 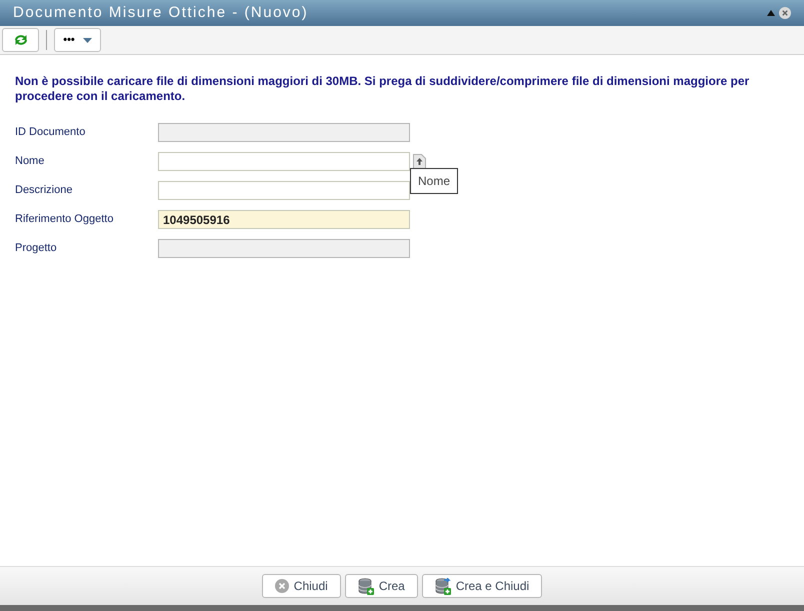 I want to click on input-field: 1049505916, so click(x=284, y=219).